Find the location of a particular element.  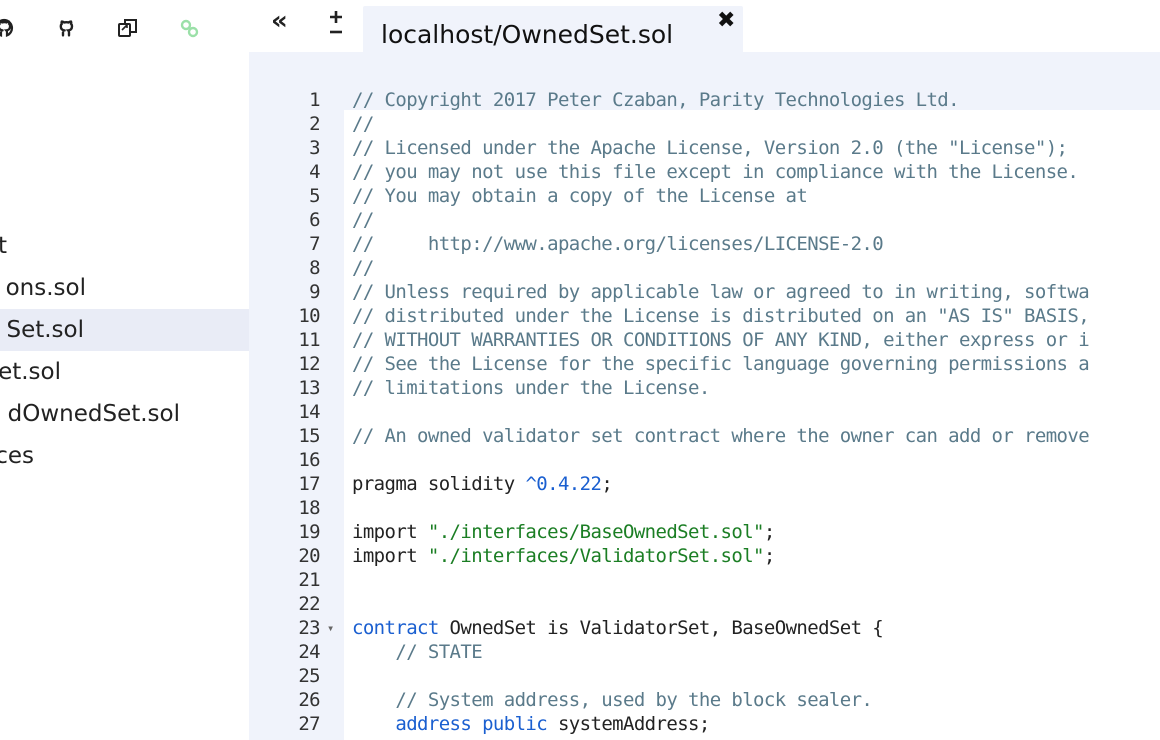

close-tab-icon: ✖ is located at coordinates (726, 20).